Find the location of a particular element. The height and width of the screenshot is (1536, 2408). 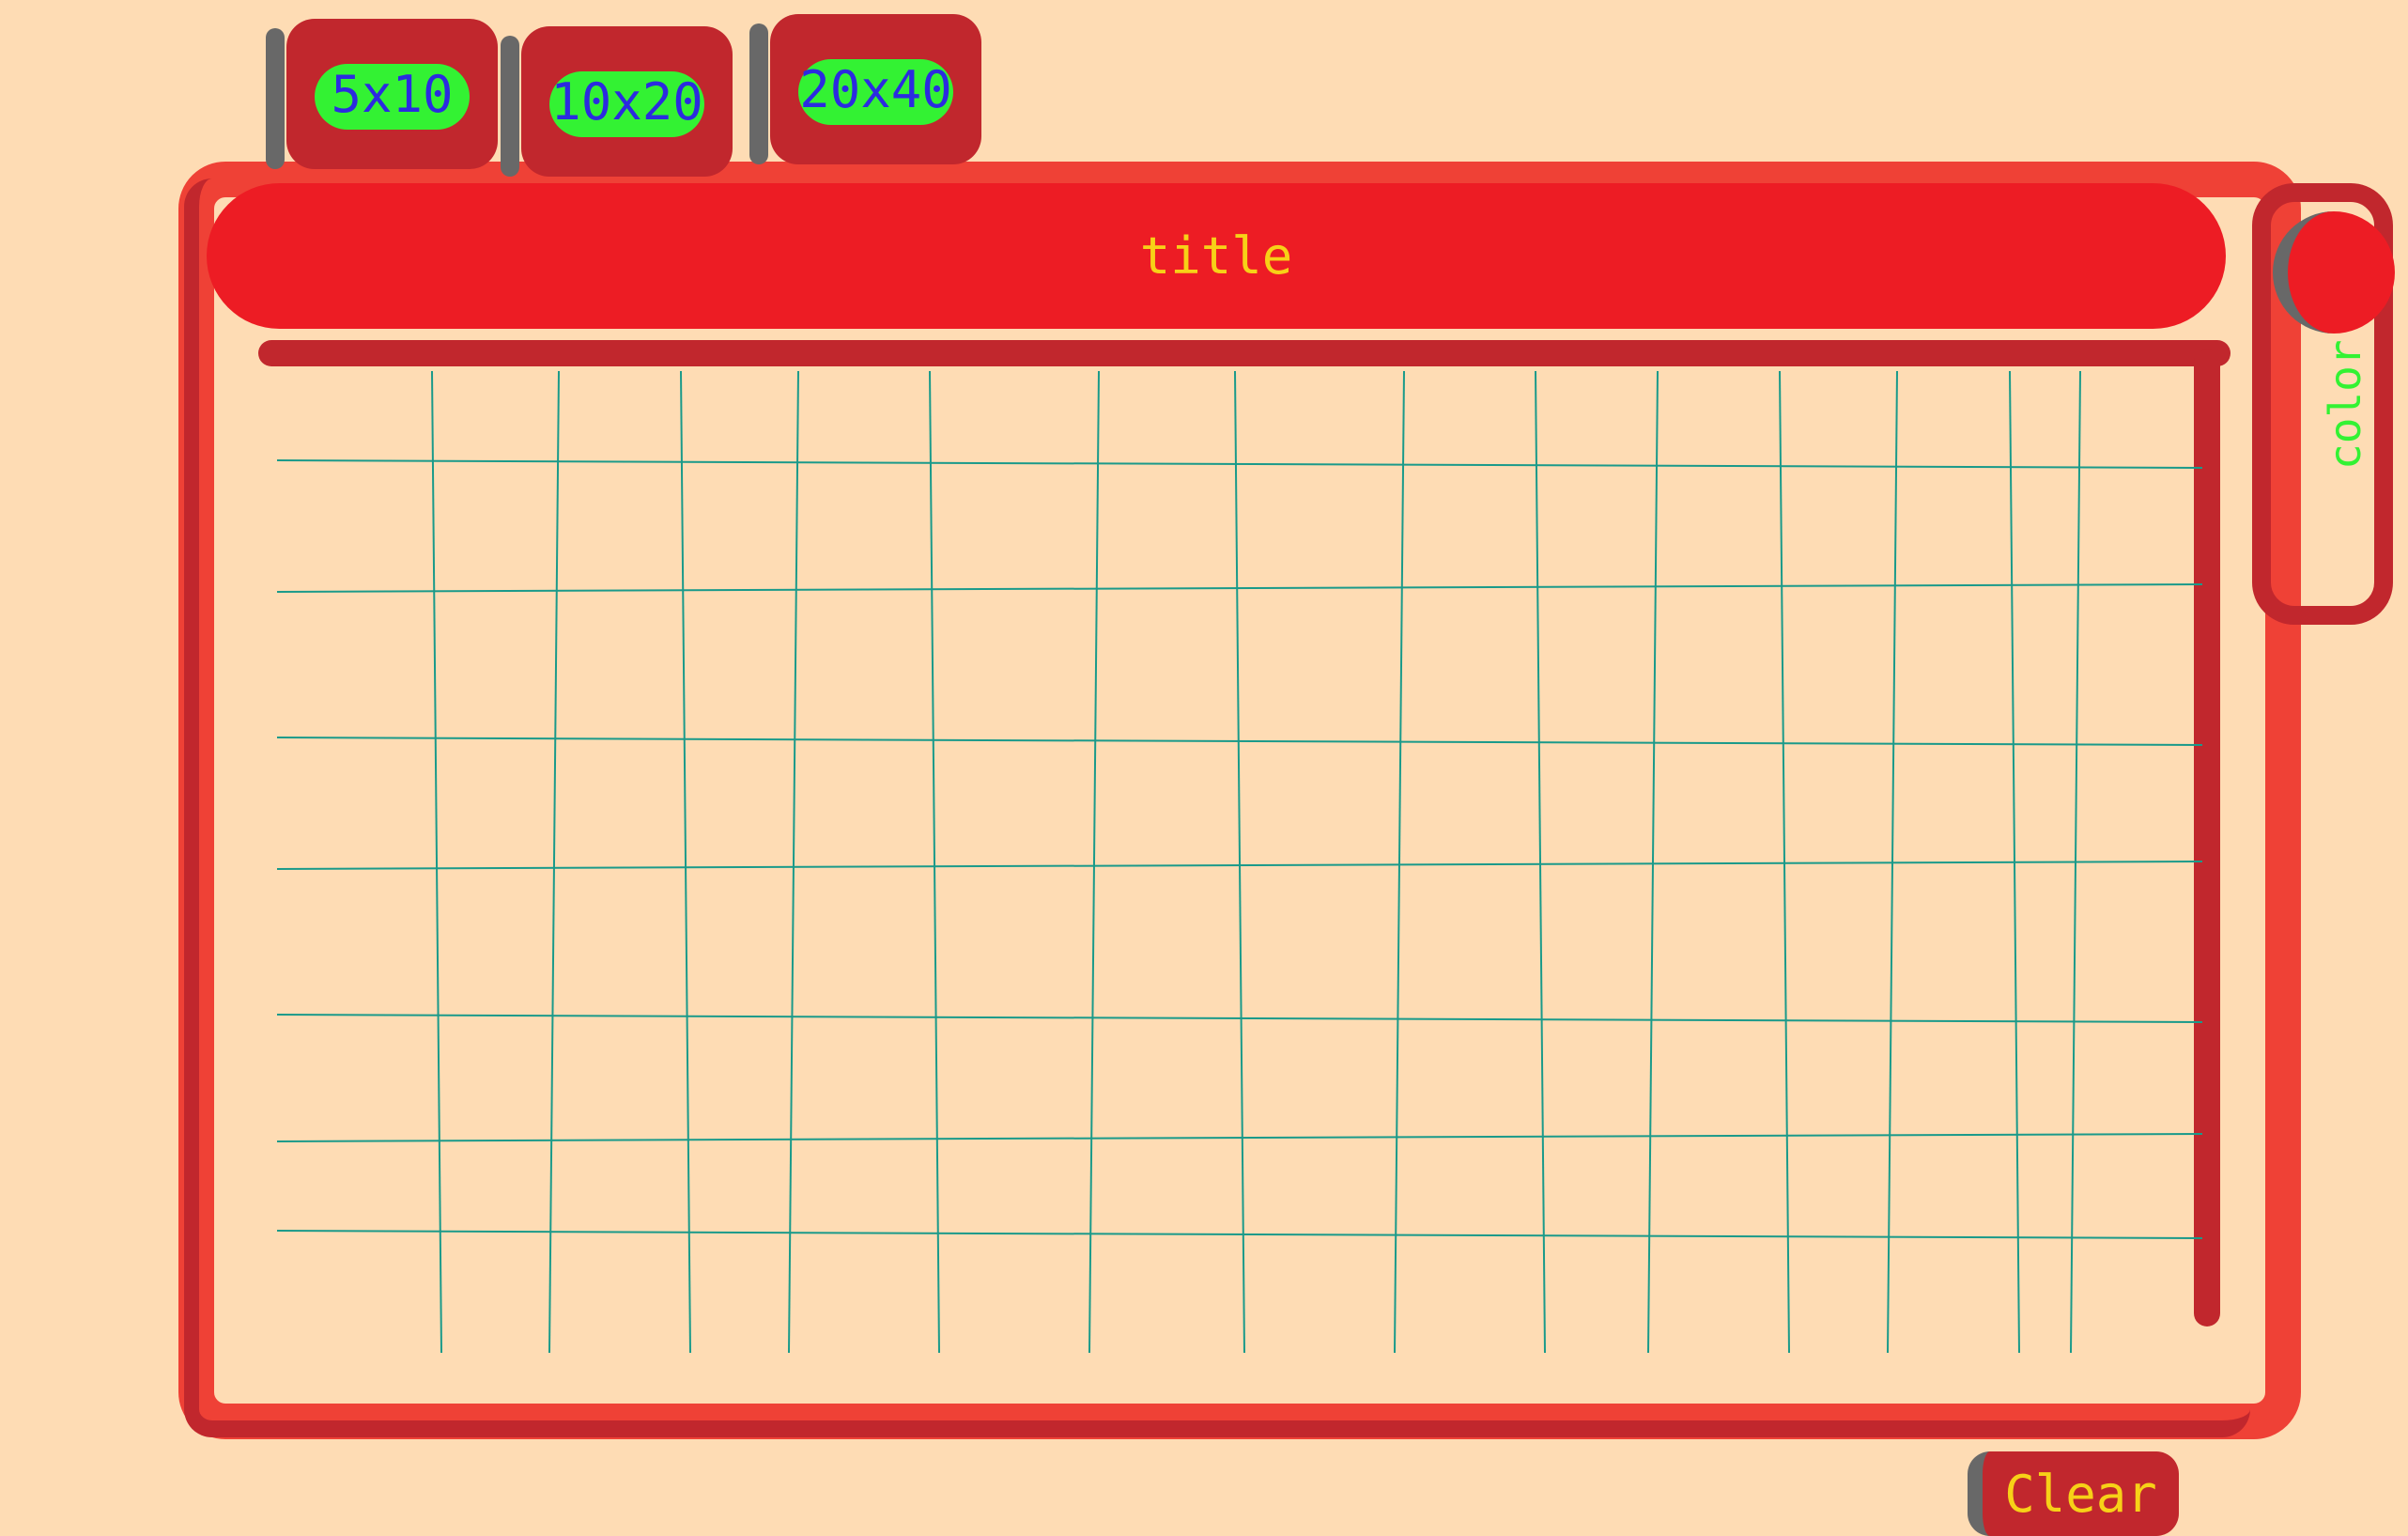

size-button-5x10: 5x10 is located at coordinates (382, 94).